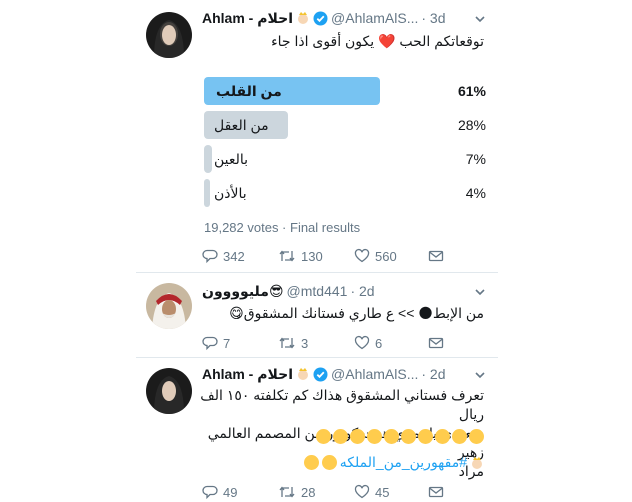 The image size is (632, 502). What do you see at coordinates (345, 91) in the screenshot?
I see `poll-option: من القلب 61%` at bounding box center [345, 91].